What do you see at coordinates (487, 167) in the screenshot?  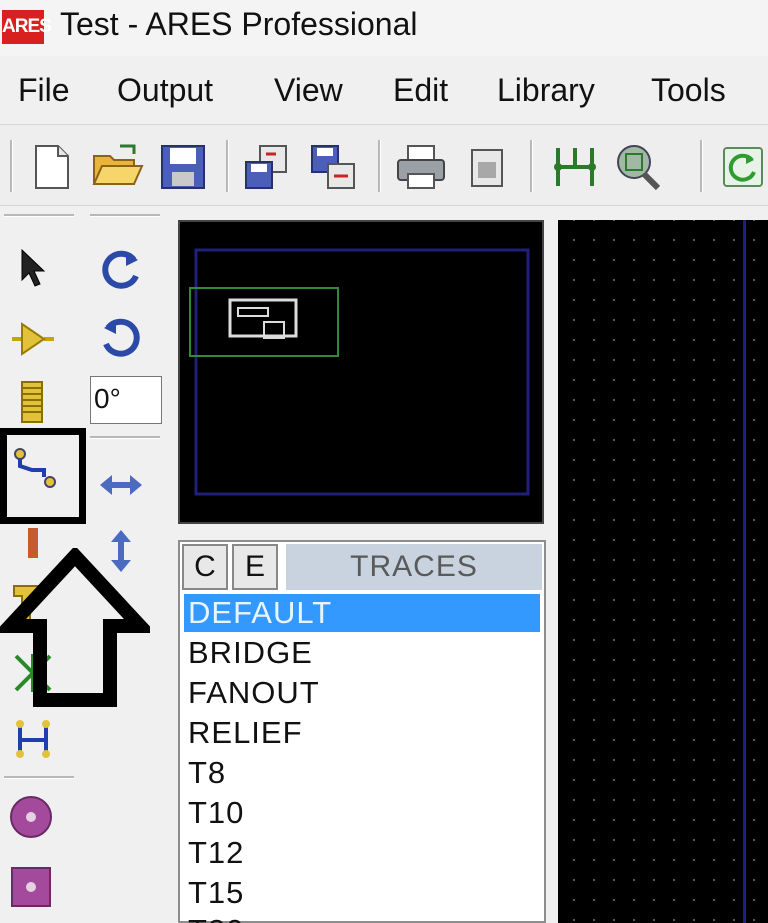 I see `print-layers-icon` at bounding box center [487, 167].